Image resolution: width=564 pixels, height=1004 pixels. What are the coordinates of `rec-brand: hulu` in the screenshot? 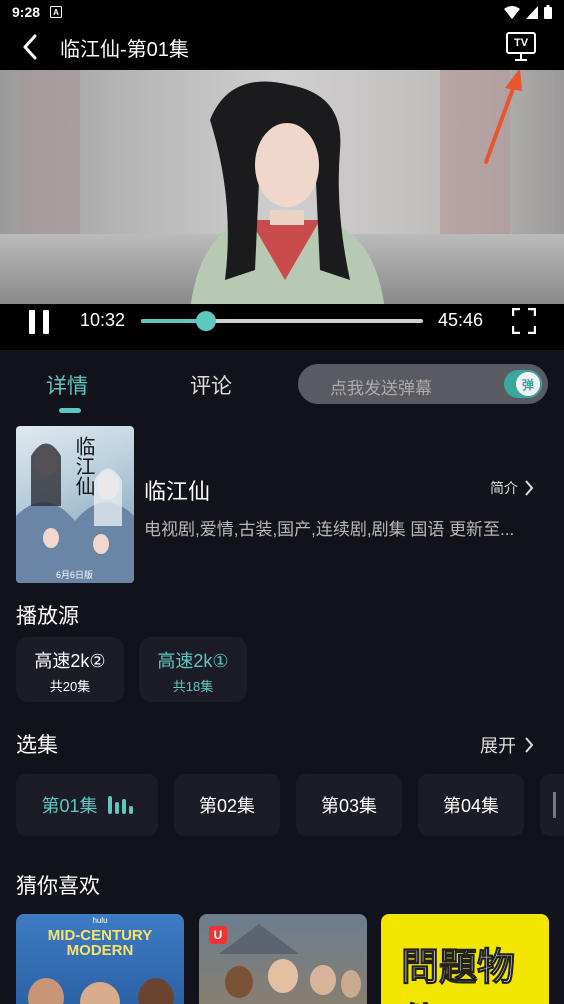 It's located at (100, 920).